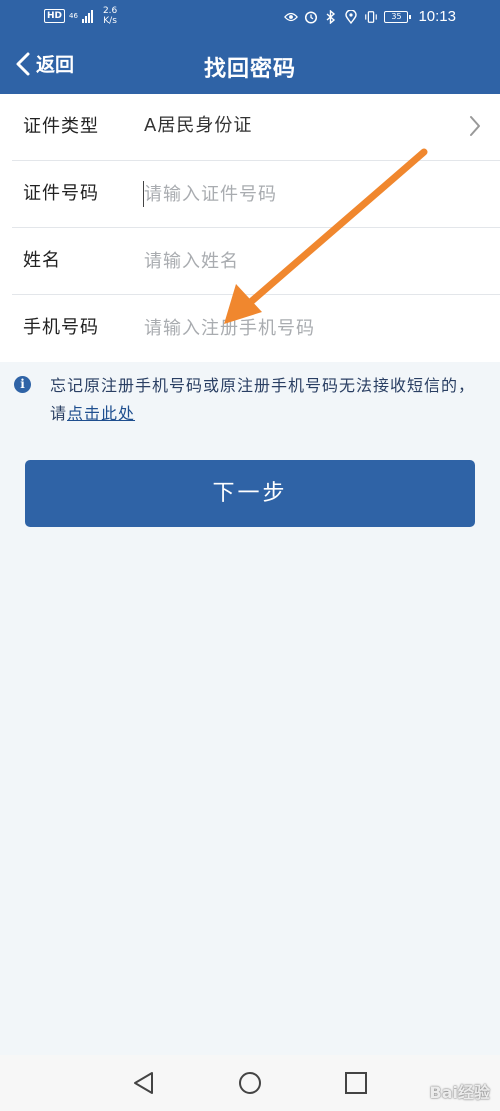  What do you see at coordinates (73, 16) in the screenshot?
I see `network-type: 46` at bounding box center [73, 16].